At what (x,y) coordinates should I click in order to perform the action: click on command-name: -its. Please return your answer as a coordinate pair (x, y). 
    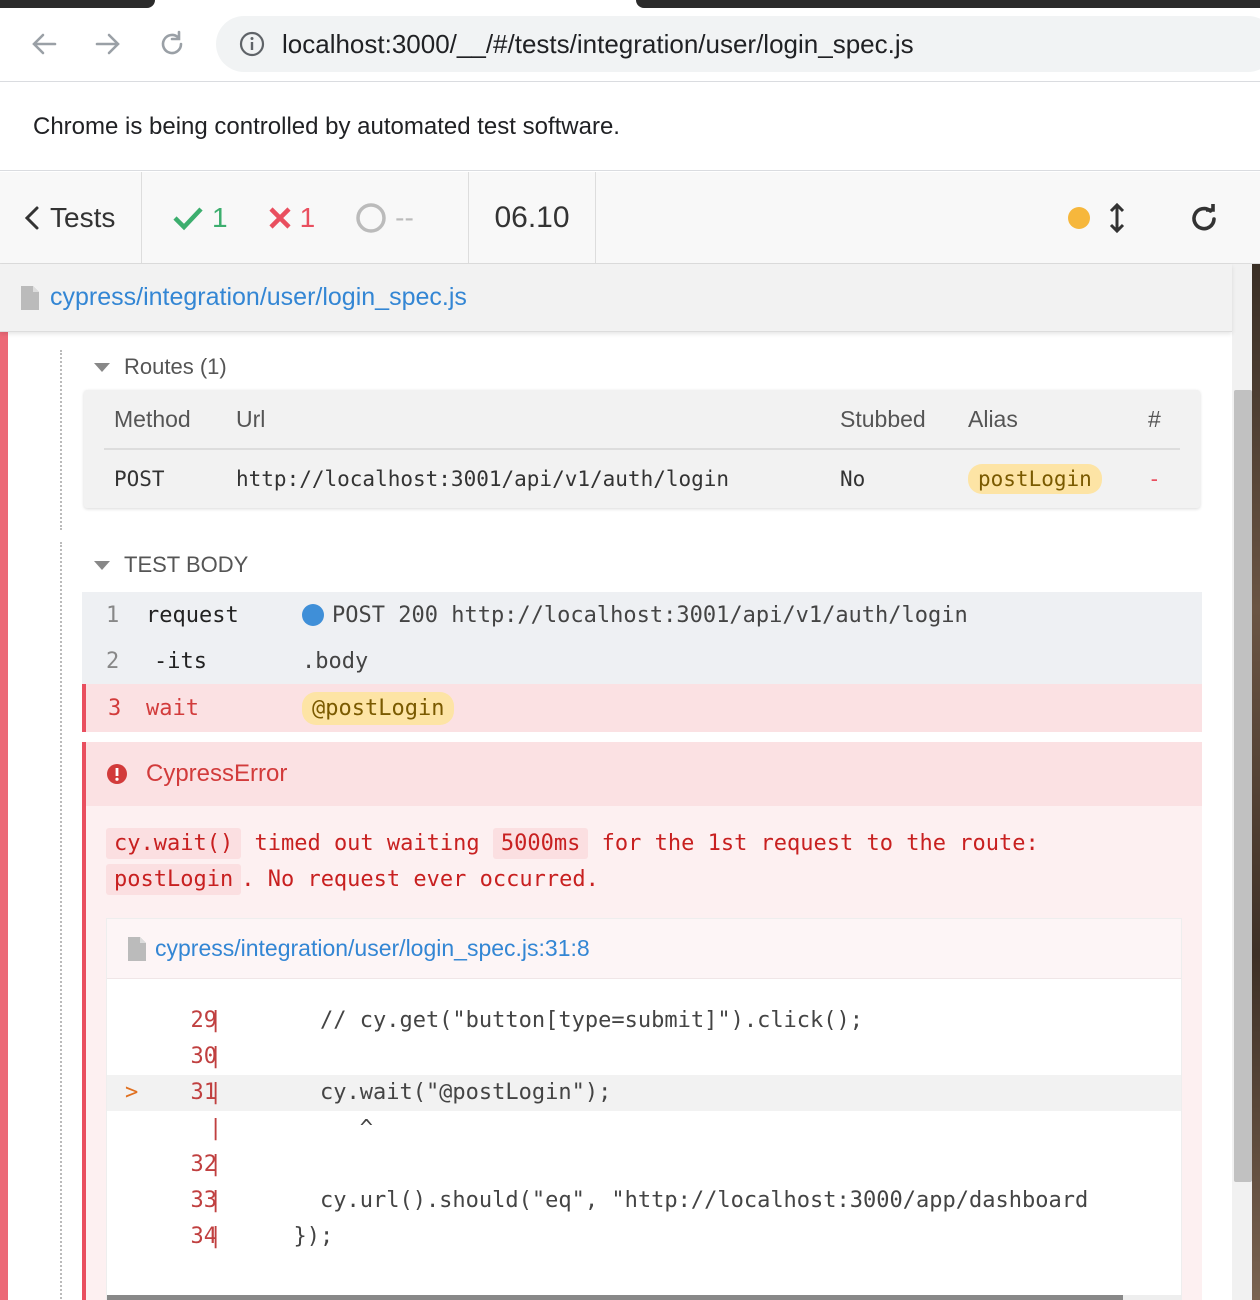
    Looking at the image, I should click on (180, 661).